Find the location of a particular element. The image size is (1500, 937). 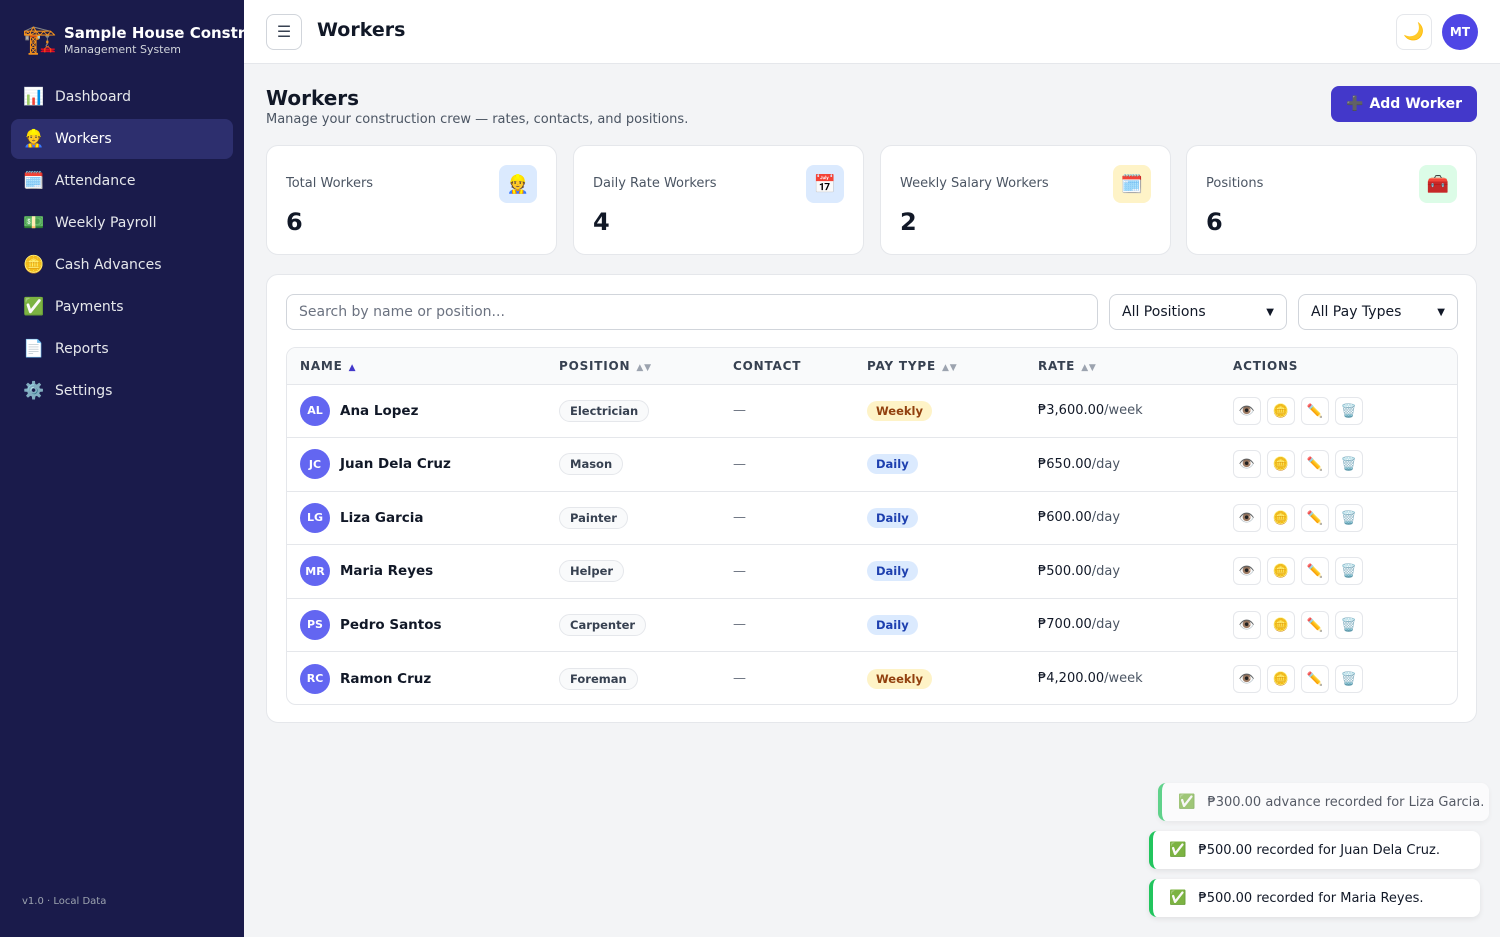

paytype-filter-select: All Pay Types ▼ is located at coordinates (1378, 312).